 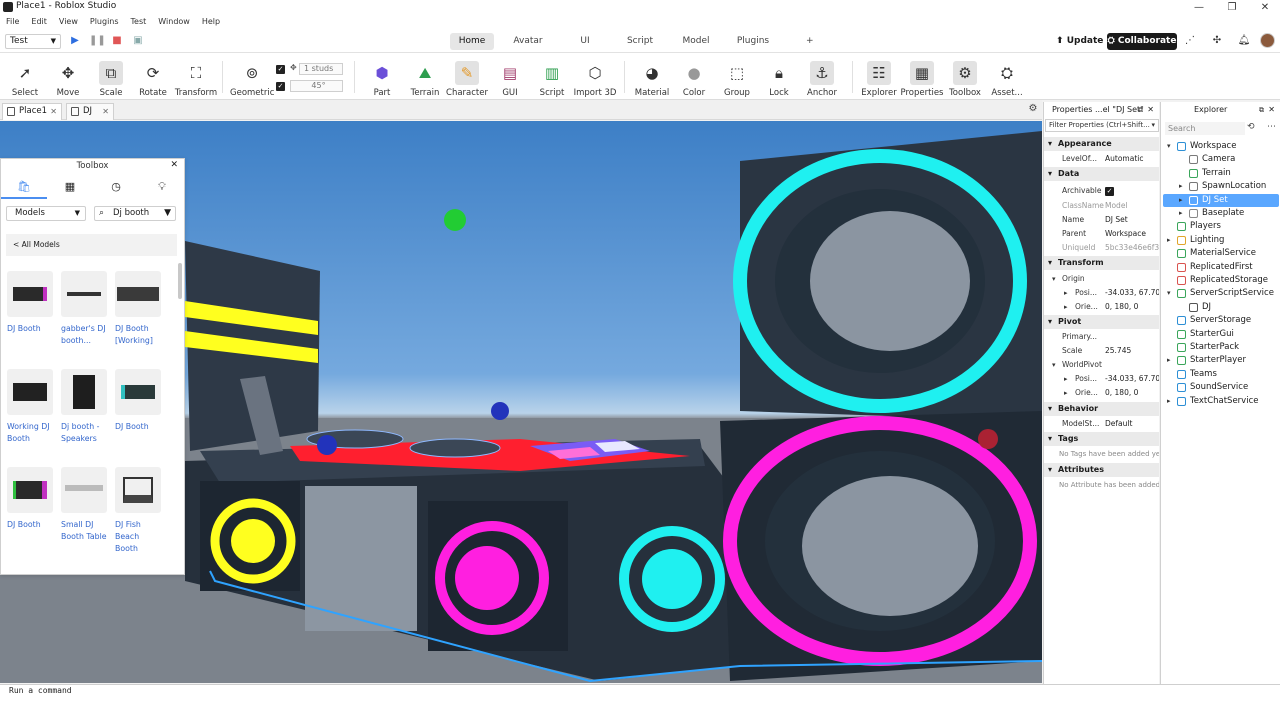 What do you see at coordinates (1101, 365) in the screenshot?
I see `prop-worldpivot: ▾ WorldPivot` at bounding box center [1101, 365].